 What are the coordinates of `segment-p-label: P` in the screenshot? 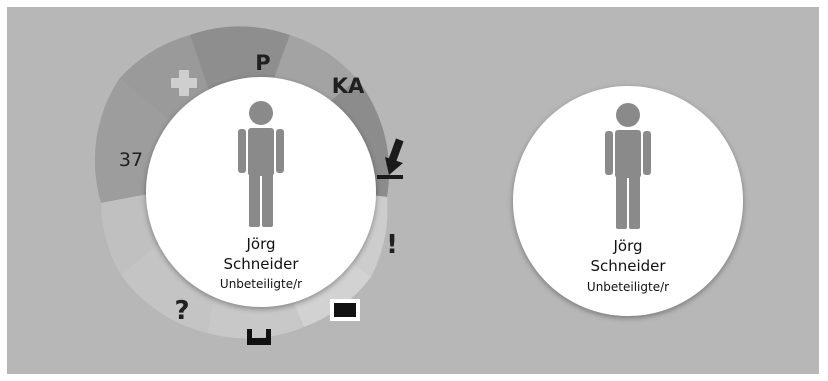 It's located at (262, 63).